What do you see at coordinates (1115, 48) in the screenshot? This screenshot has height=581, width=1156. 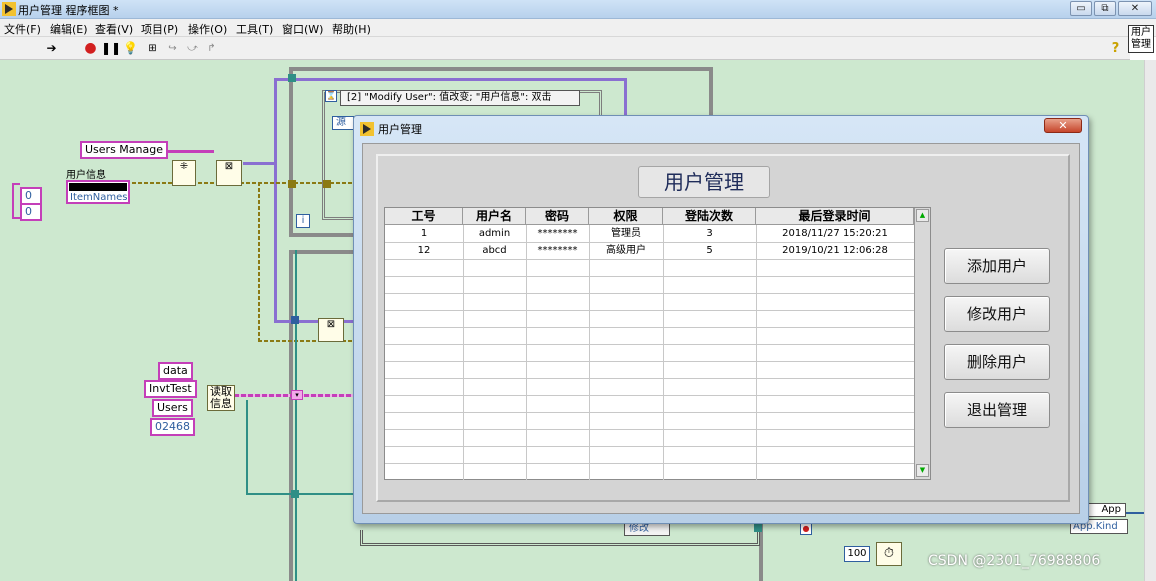 I see `help-icon: ?` at bounding box center [1115, 48].